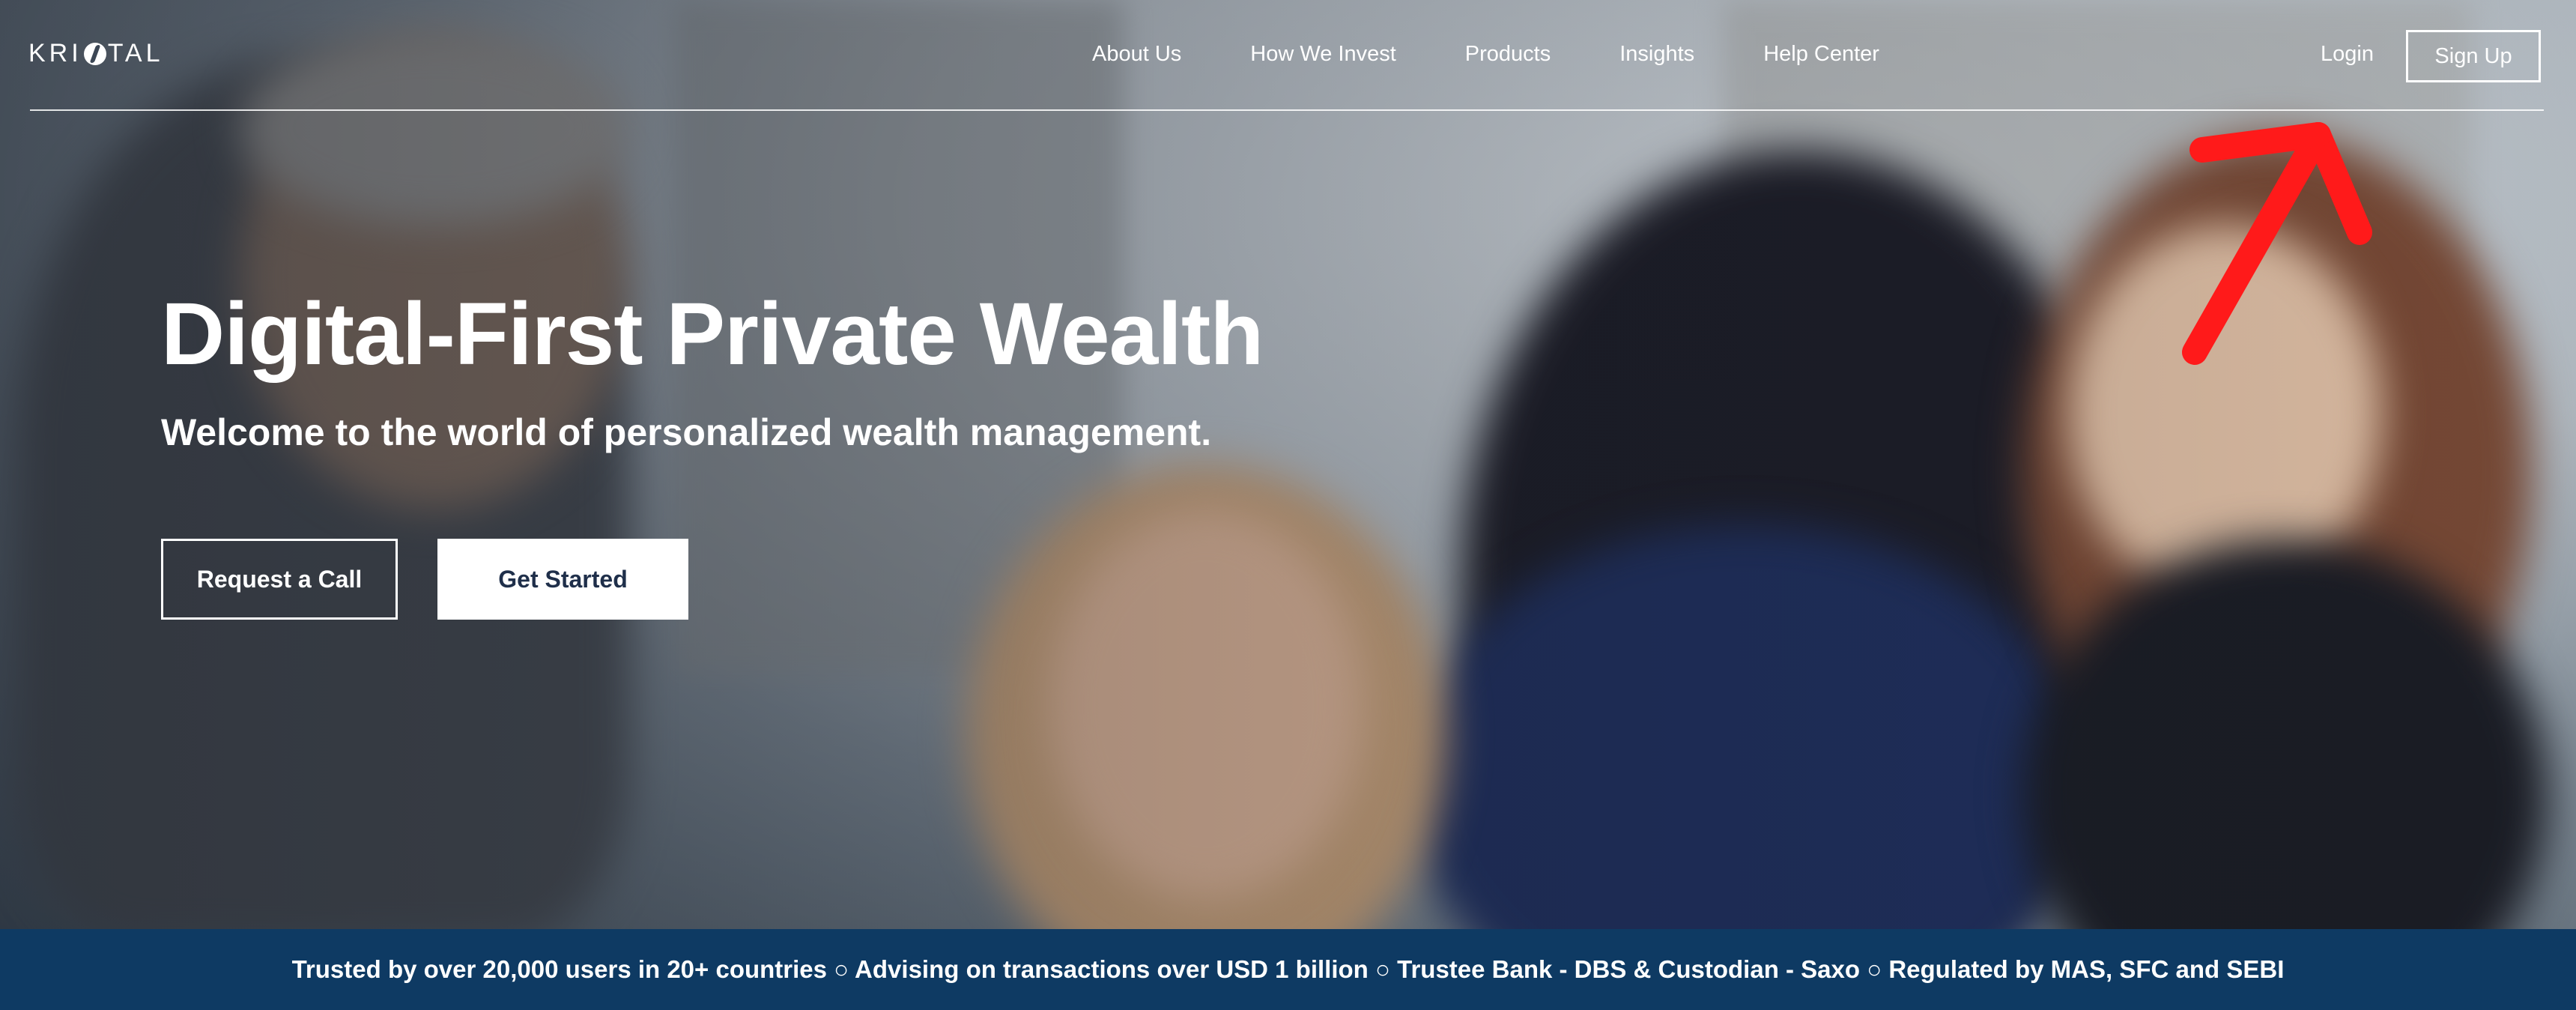 This screenshot has width=2576, height=1010. I want to click on nav-link-products: Products, so click(1508, 54).